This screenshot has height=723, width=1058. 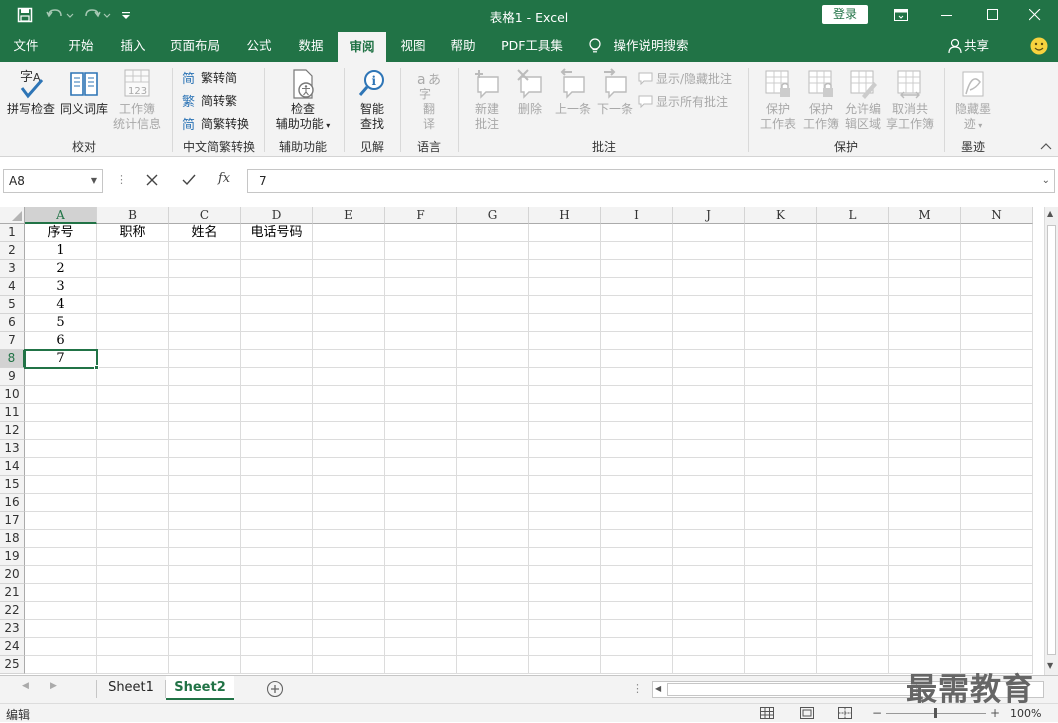 I want to click on cell-l17, so click(x=853, y=521).